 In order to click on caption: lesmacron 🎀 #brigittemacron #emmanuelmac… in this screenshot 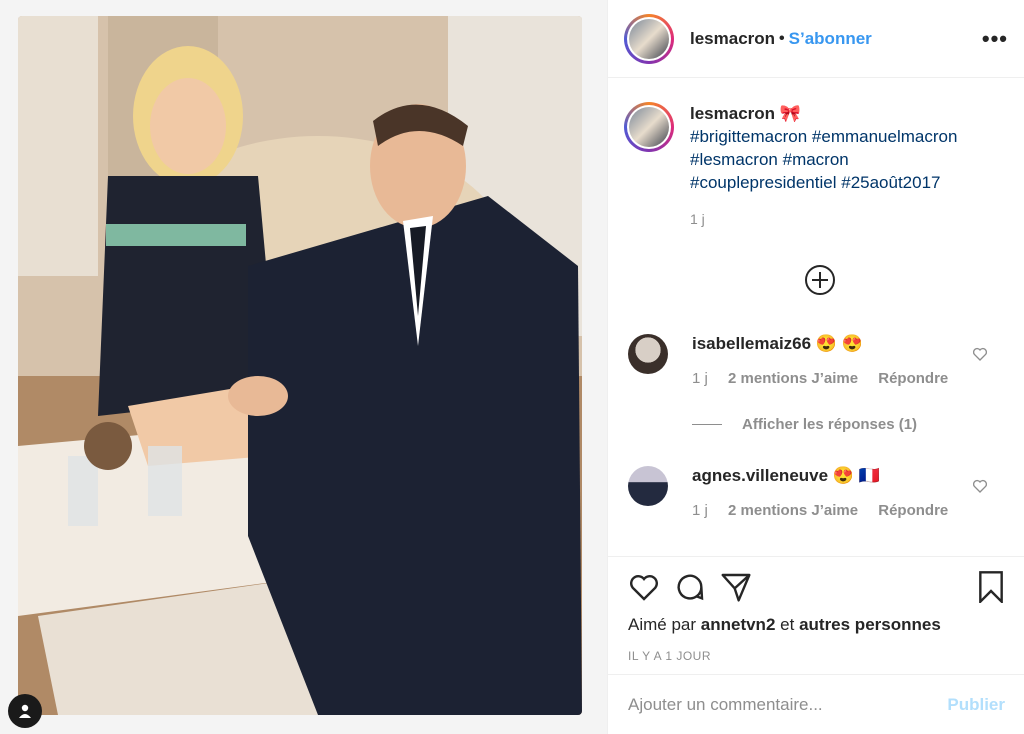, I will do `click(807, 166)`.